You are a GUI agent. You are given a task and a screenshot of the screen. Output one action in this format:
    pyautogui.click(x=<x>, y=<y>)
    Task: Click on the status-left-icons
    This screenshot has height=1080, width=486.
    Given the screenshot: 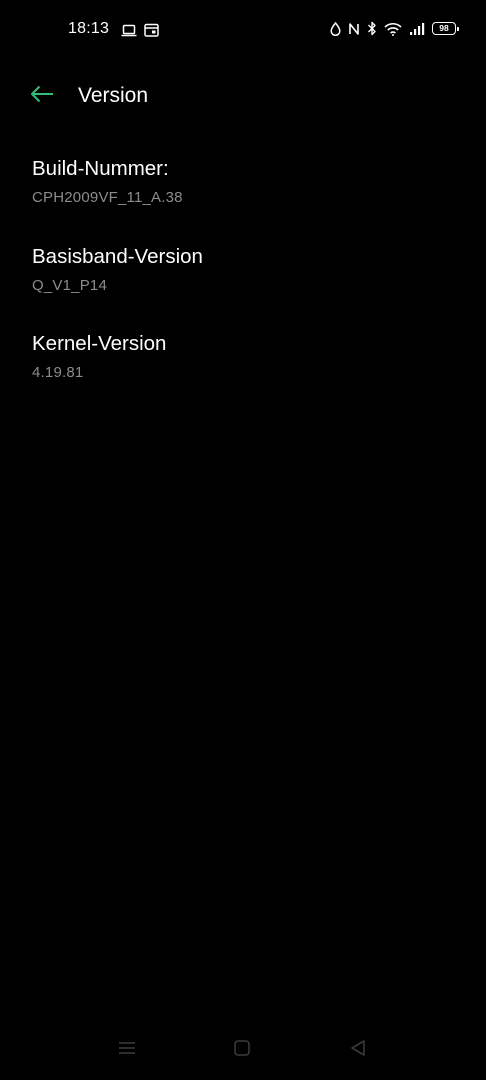 What is the action you would take?
    pyautogui.click(x=140, y=30)
    